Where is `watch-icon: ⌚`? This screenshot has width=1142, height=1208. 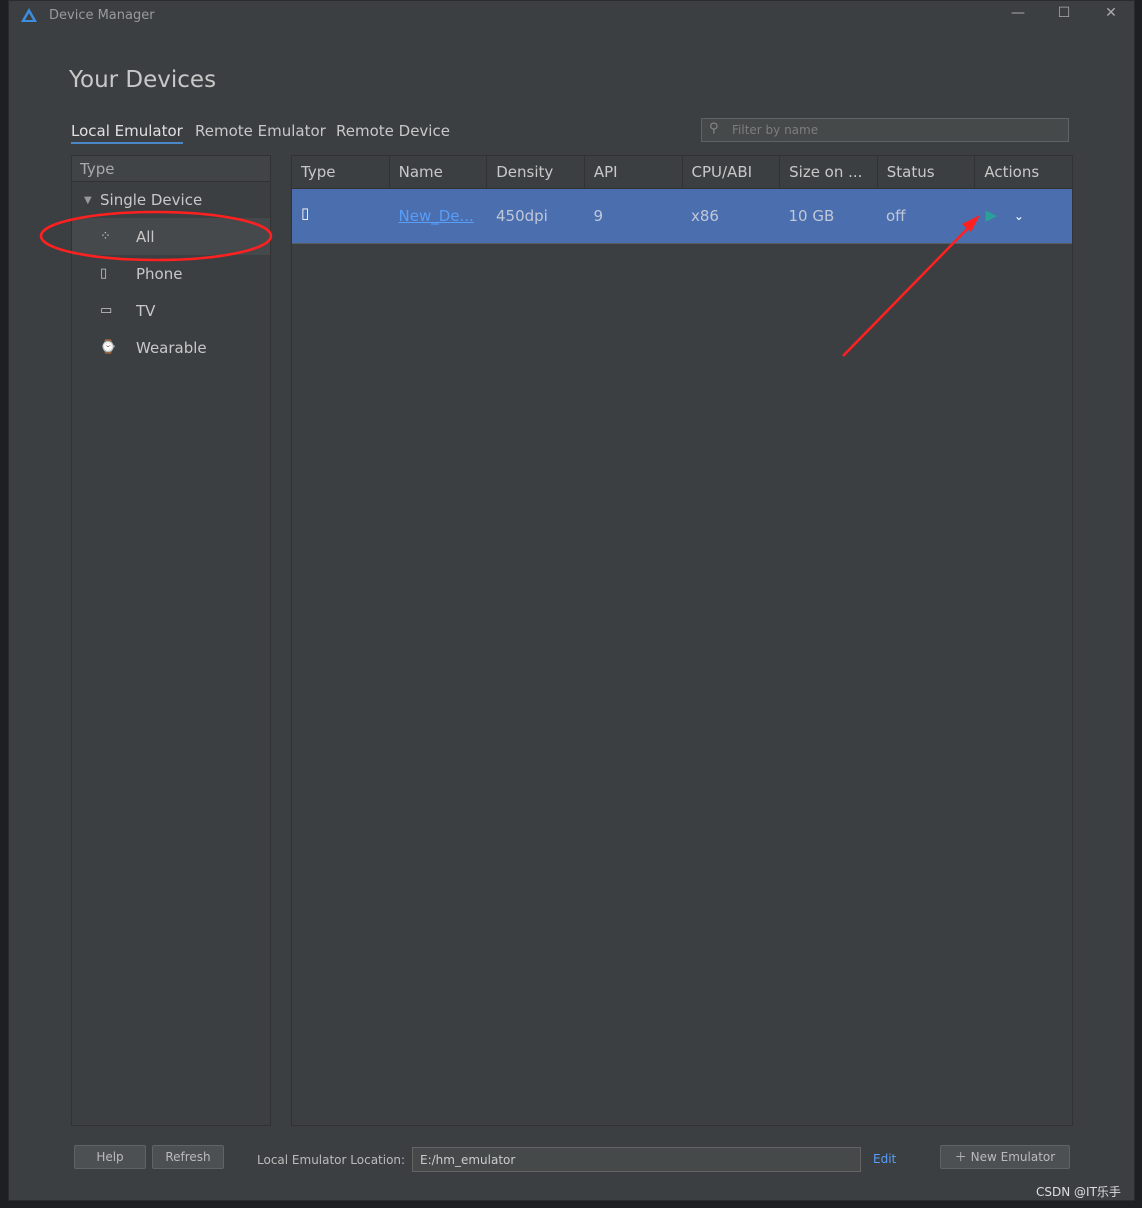
watch-icon: ⌚ is located at coordinates (108, 347).